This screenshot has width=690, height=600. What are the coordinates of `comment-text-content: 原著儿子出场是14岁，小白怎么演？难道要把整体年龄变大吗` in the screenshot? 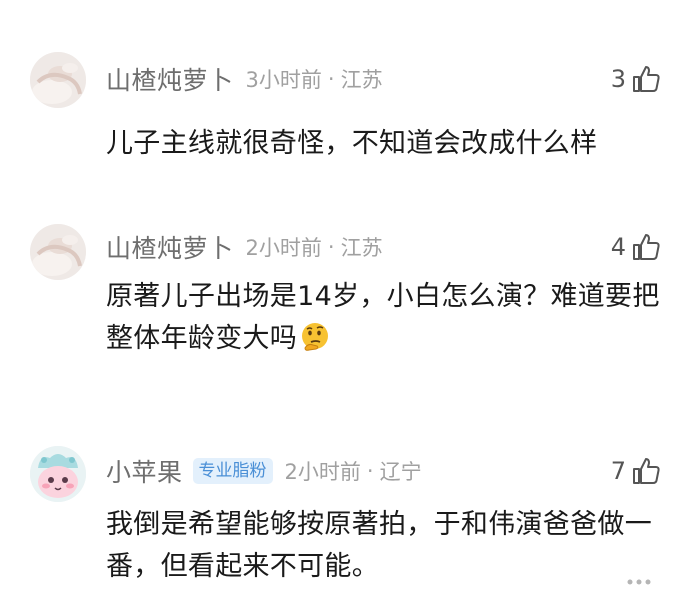 It's located at (383, 317).